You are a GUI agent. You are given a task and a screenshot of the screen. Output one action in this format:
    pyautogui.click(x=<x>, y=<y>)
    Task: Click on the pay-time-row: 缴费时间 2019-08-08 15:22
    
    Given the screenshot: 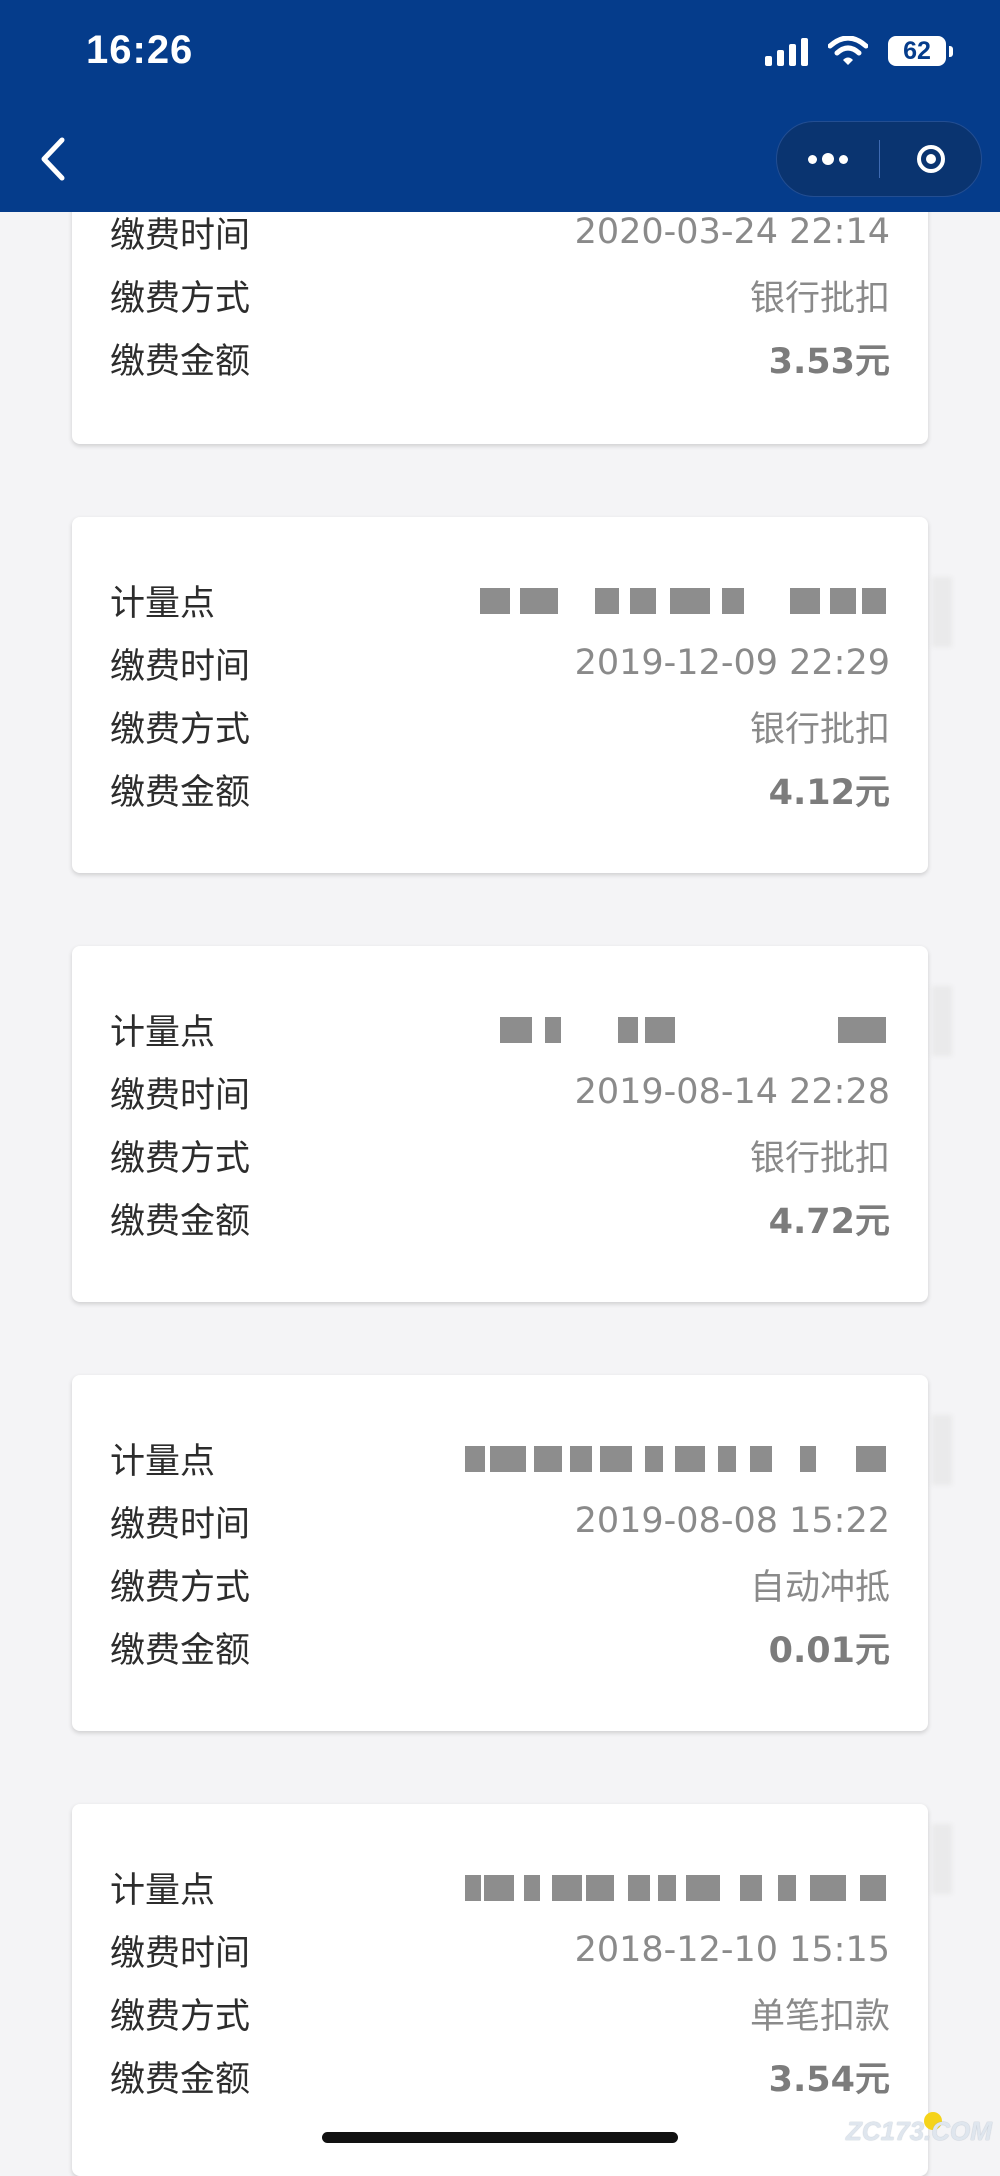 What is the action you would take?
    pyautogui.click(x=500, y=1521)
    